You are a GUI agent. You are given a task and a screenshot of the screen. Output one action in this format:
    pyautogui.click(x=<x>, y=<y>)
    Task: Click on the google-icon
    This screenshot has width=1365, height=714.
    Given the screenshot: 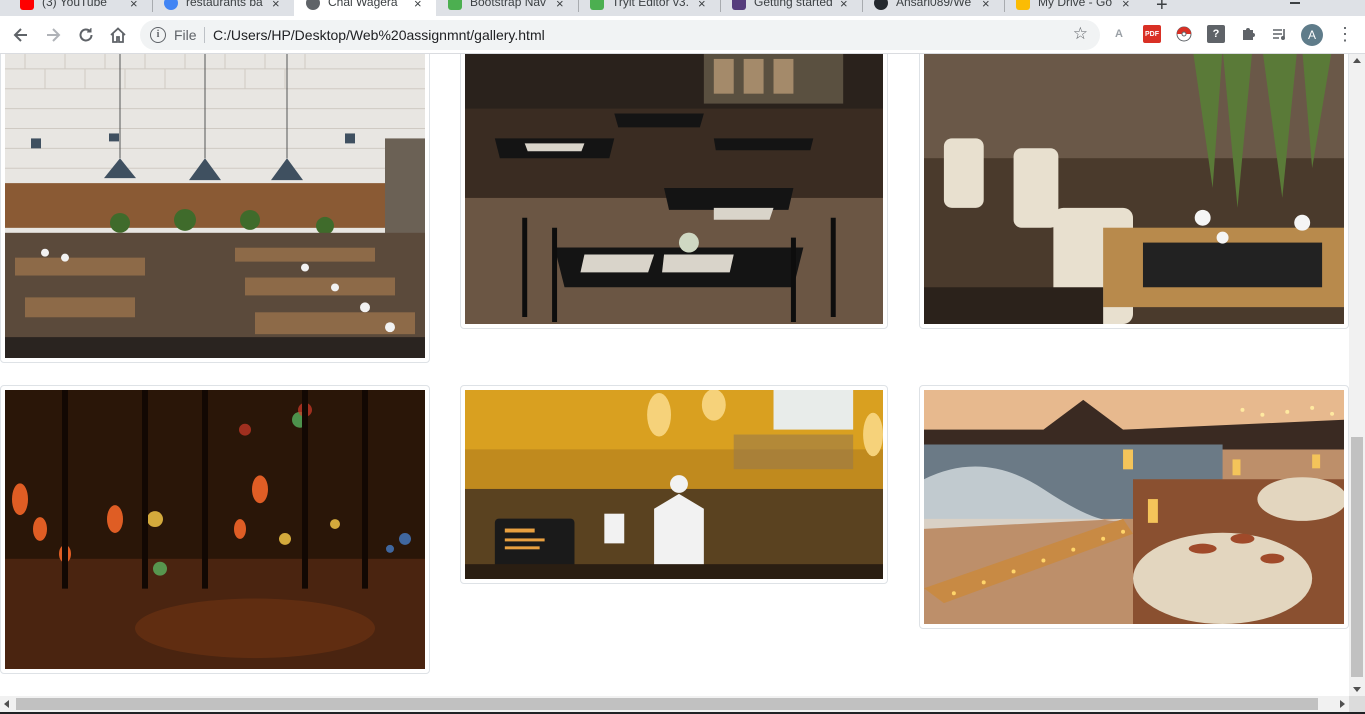 What is the action you would take?
    pyautogui.click(x=171, y=5)
    